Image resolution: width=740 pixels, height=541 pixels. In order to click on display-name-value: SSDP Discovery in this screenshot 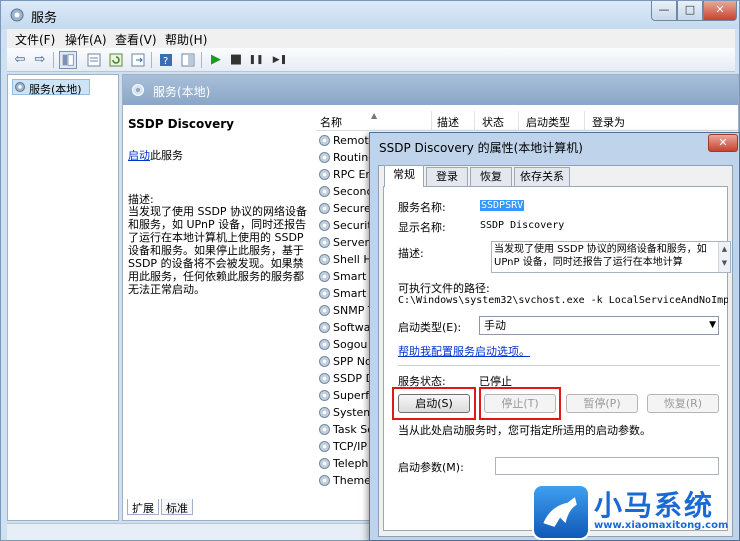, I will do `click(522, 225)`.